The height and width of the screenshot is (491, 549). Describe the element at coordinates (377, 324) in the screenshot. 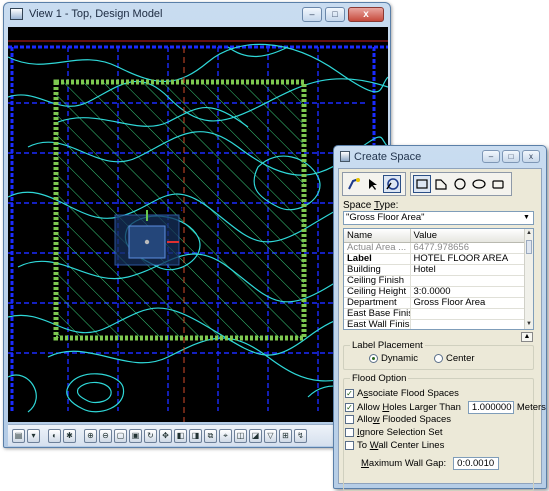

I see `property-name: East Wall Finish` at that location.